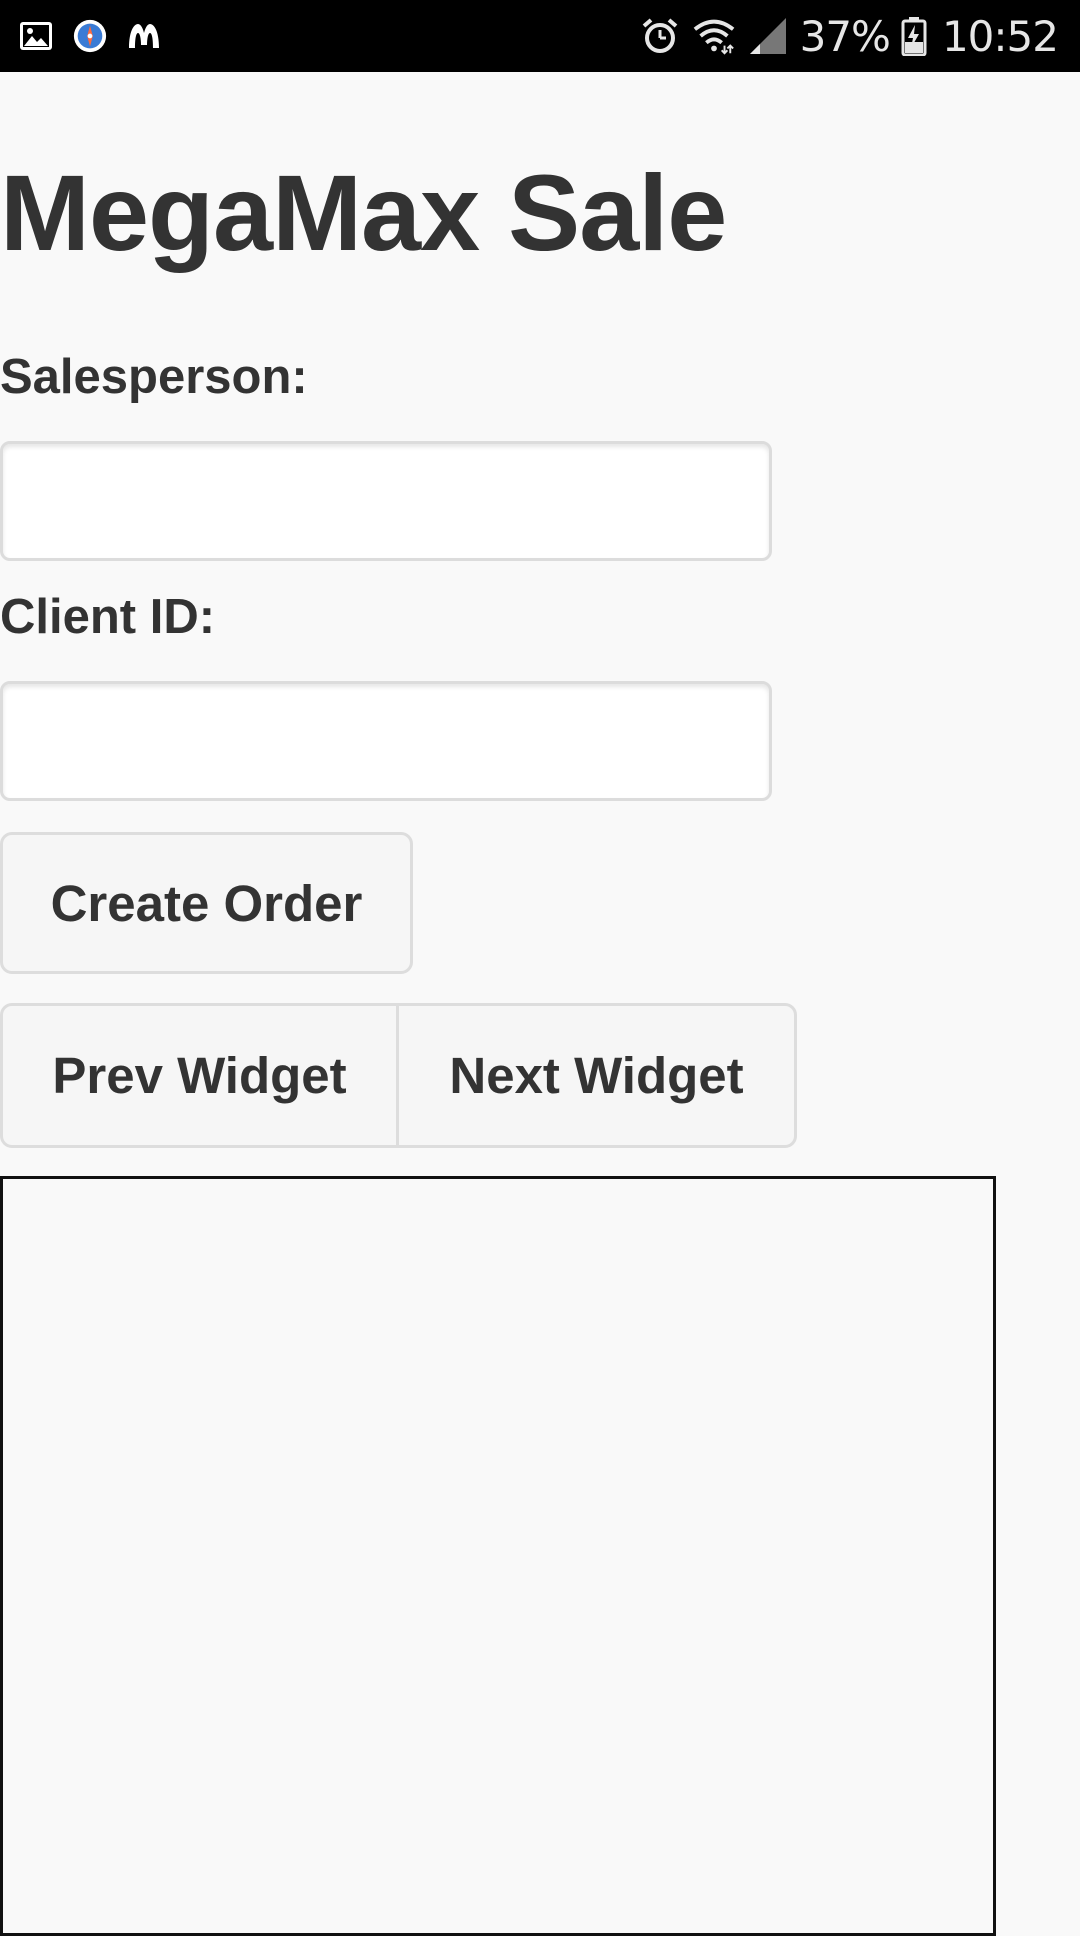 This screenshot has height=1936, width=1080. Describe the element at coordinates (768, 36) in the screenshot. I see `cell-signal-icon` at that location.